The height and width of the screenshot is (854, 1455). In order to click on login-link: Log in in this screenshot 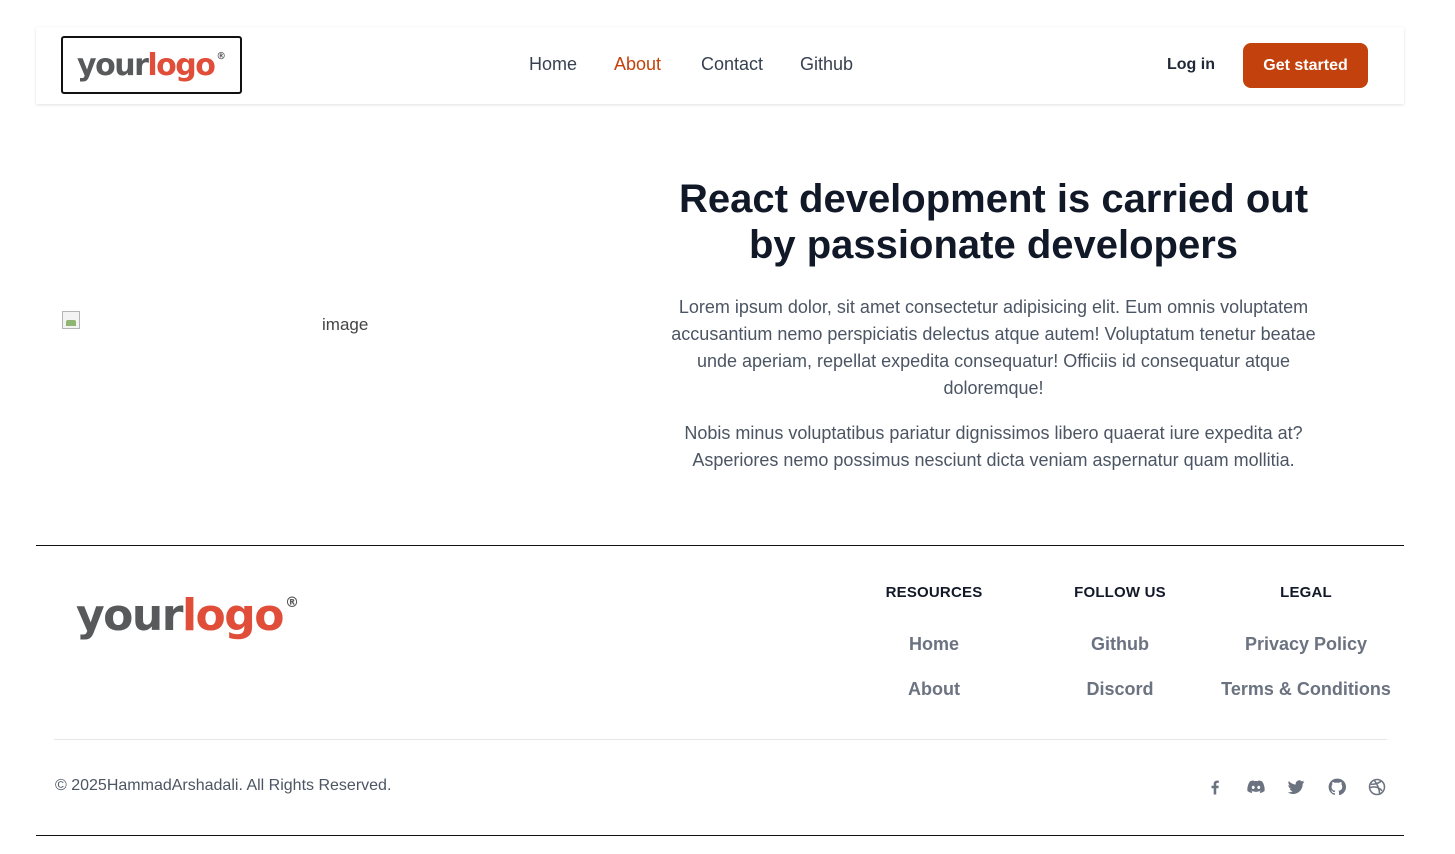, I will do `click(1191, 65)`.